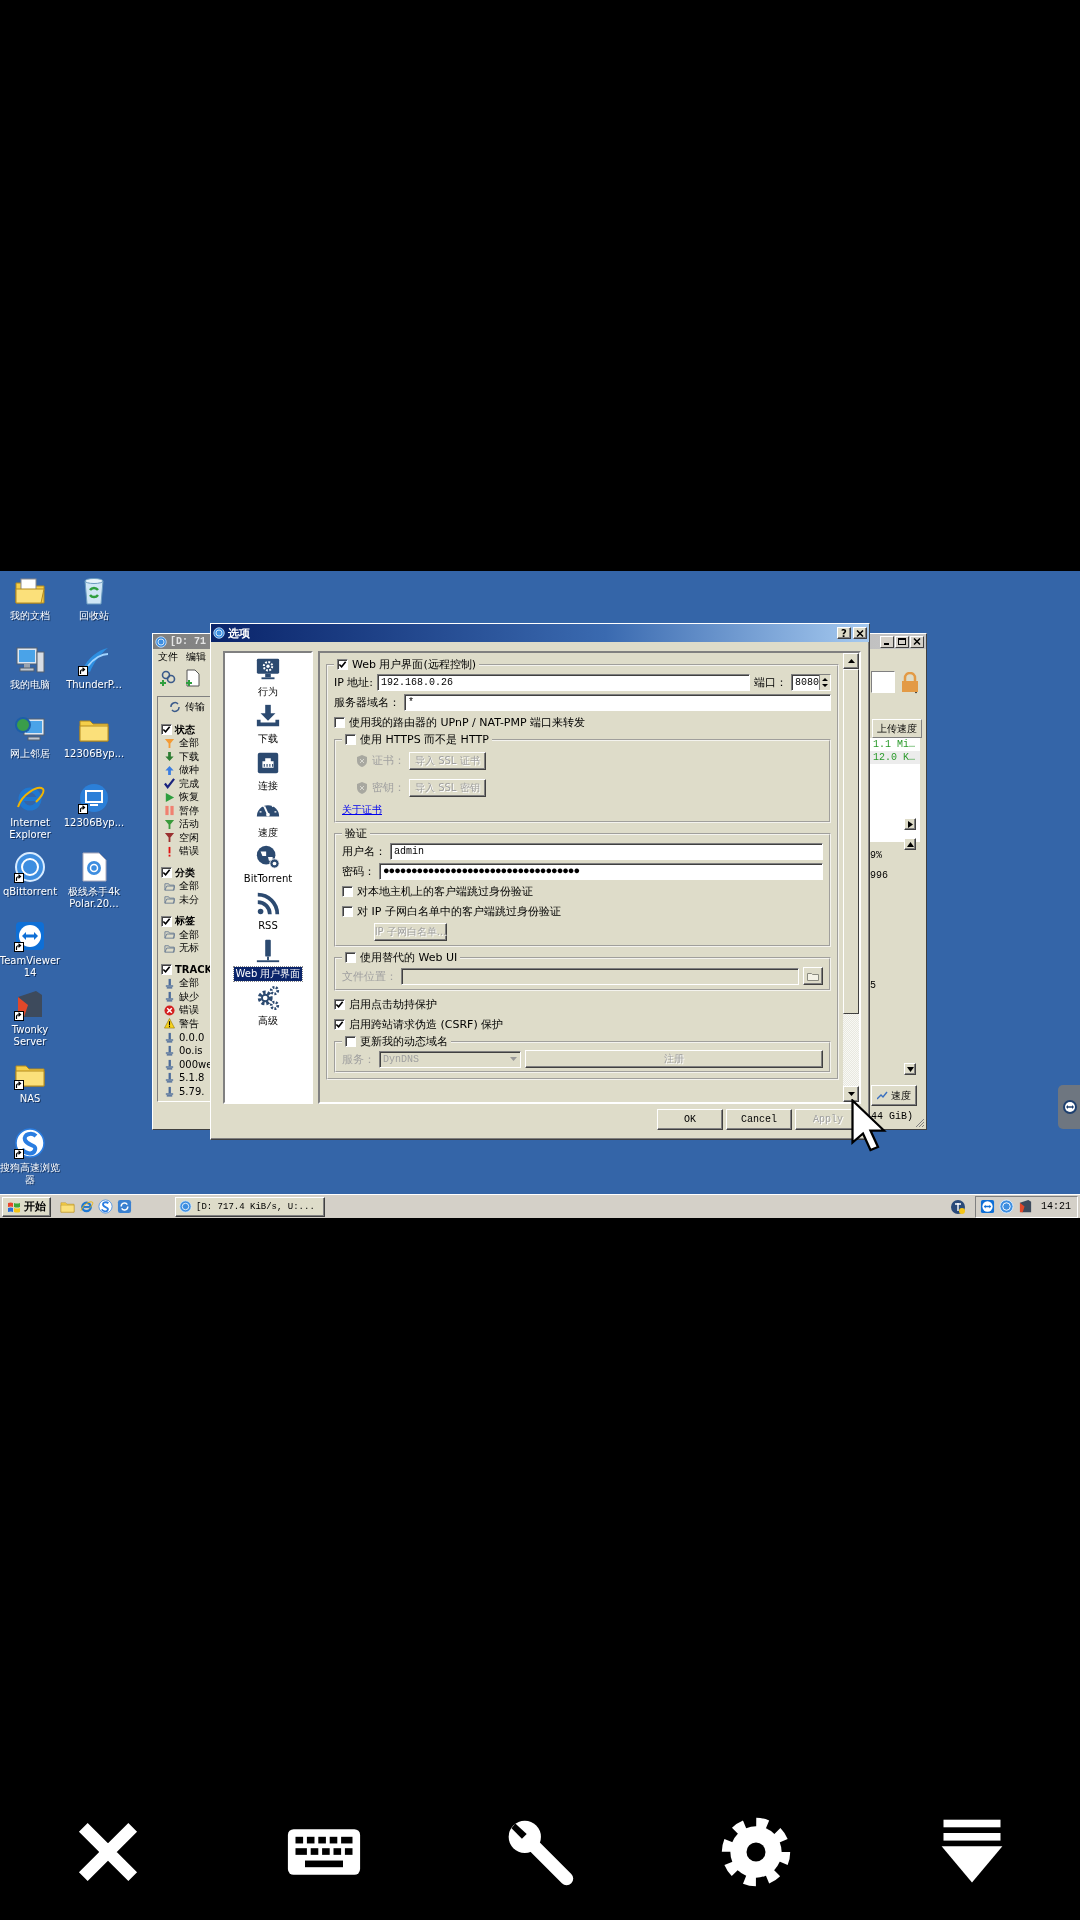 The width and height of the screenshot is (1080, 1920). Describe the element at coordinates (196, 656) in the screenshot. I see `menu-item: 编辑` at that location.